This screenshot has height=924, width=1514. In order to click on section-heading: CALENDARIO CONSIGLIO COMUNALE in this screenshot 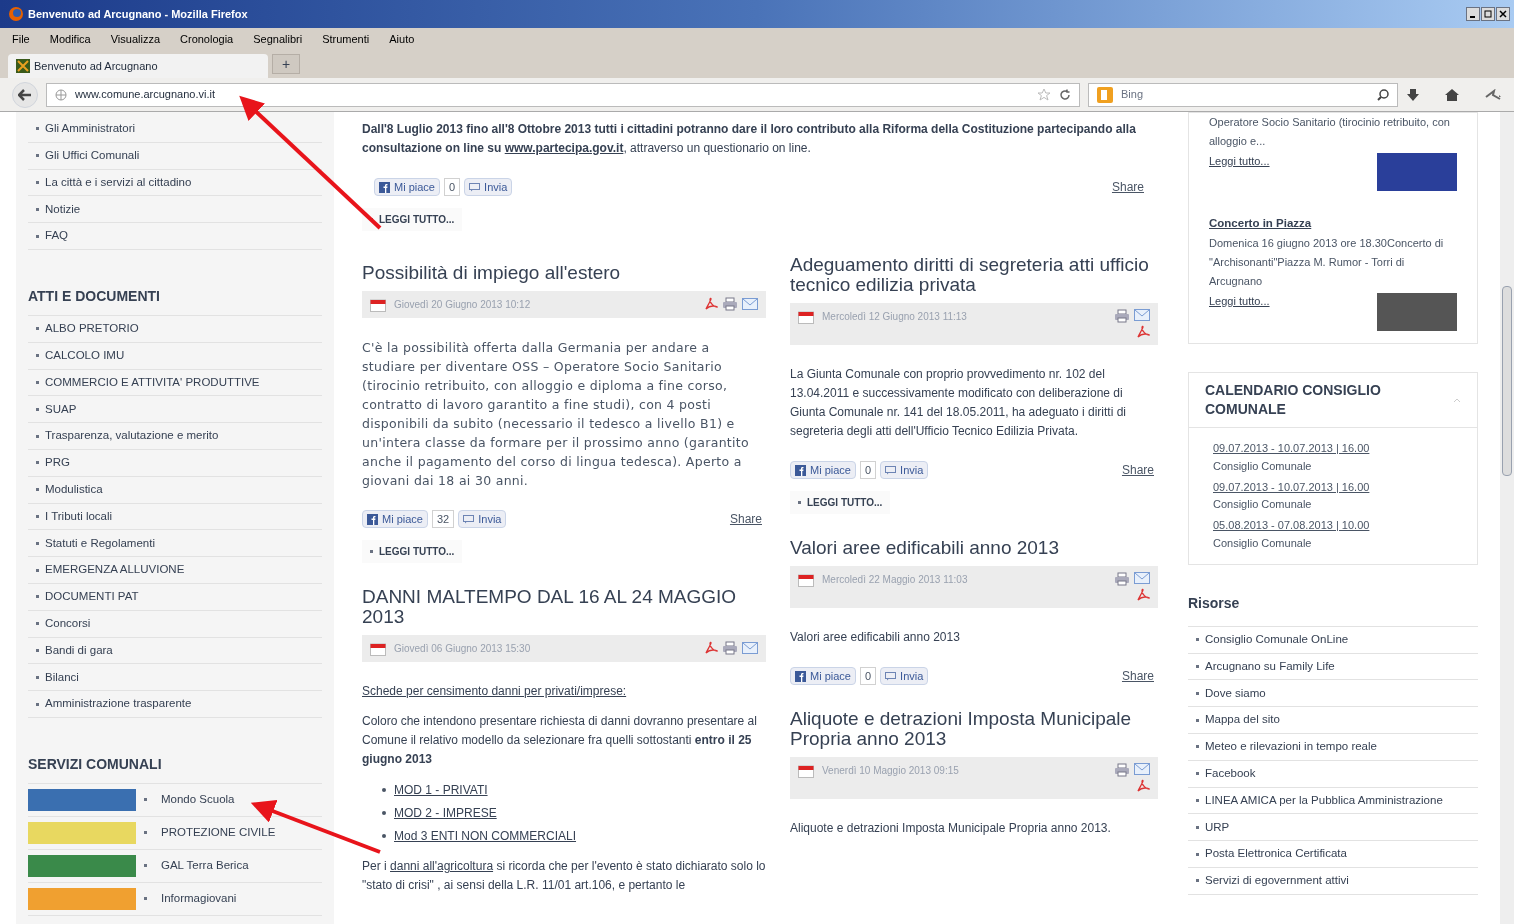, I will do `click(1293, 400)`.